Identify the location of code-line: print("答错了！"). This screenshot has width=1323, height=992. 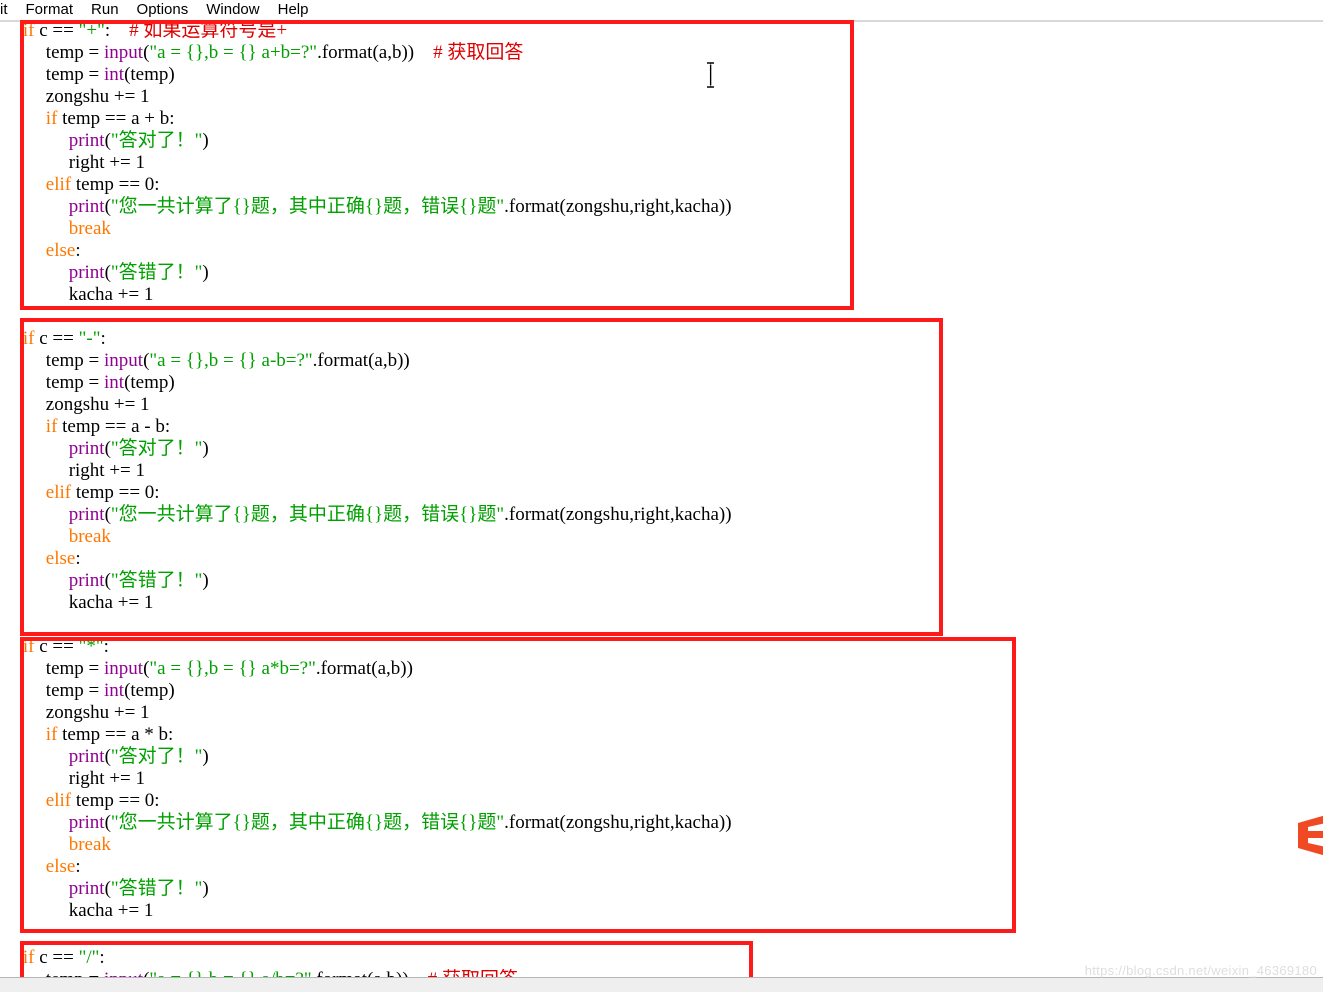
(139, 273).